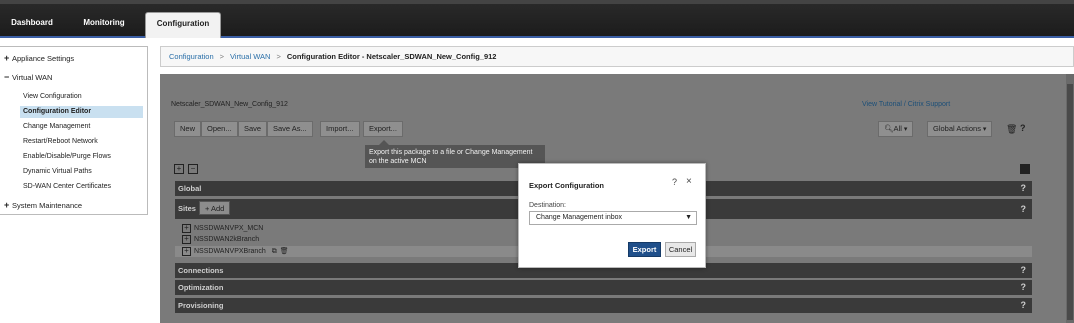 The image size is (1074, 323). What do you see at coordinates (579, 217) in the screenshot?
I see `destination-value: Change Management inbox` at bounding box center [579, 217].